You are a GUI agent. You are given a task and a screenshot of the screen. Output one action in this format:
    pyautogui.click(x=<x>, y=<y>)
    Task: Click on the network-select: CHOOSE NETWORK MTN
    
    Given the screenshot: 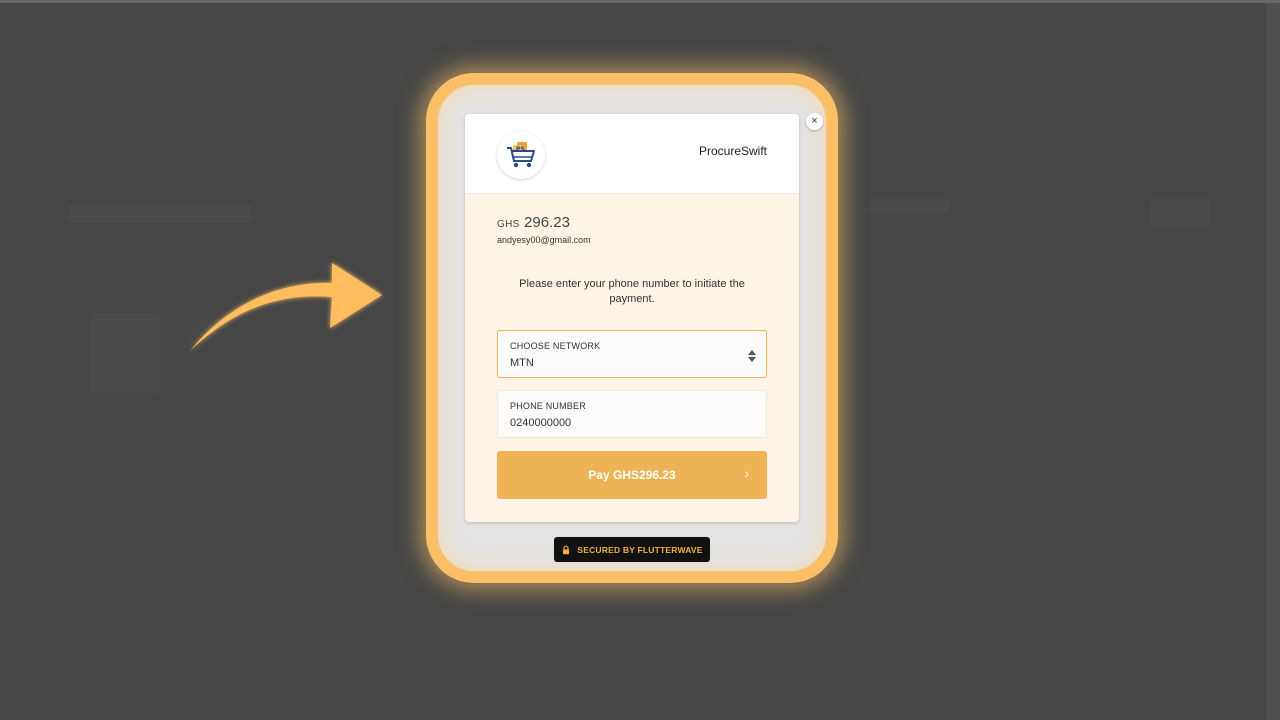 What is the action you would take?
    pyautogui.click(x=632, y=354)
    